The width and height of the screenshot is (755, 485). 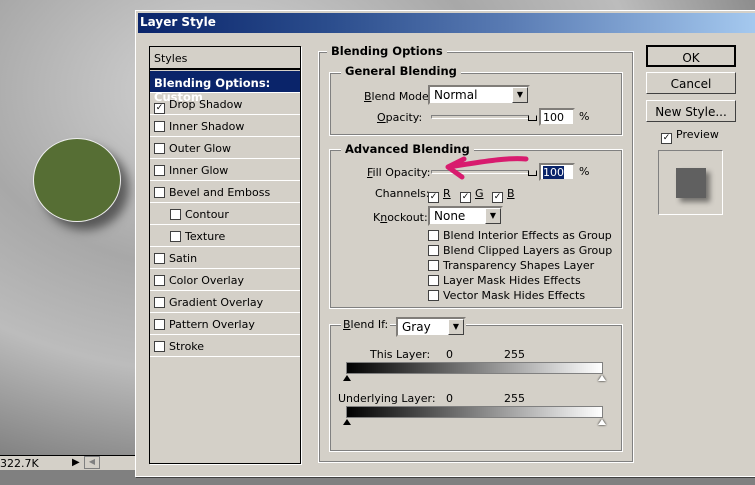 What do you see at coordinates (483, 117) in the screenshot?
I see `opacity-slider` at bounding box center [483, 117].